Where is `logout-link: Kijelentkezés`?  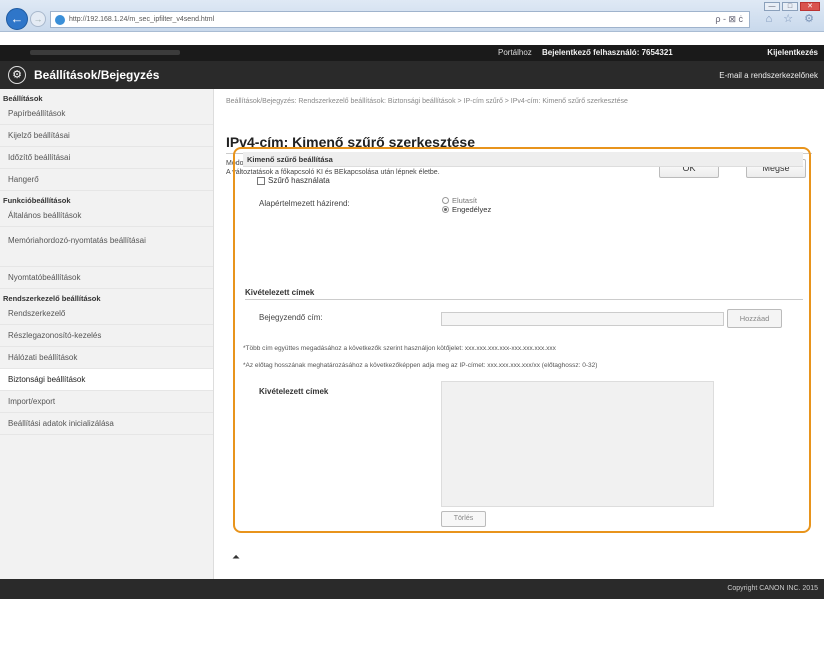 logout-link: Kijelentkezés is located at coordinates (792, 52).